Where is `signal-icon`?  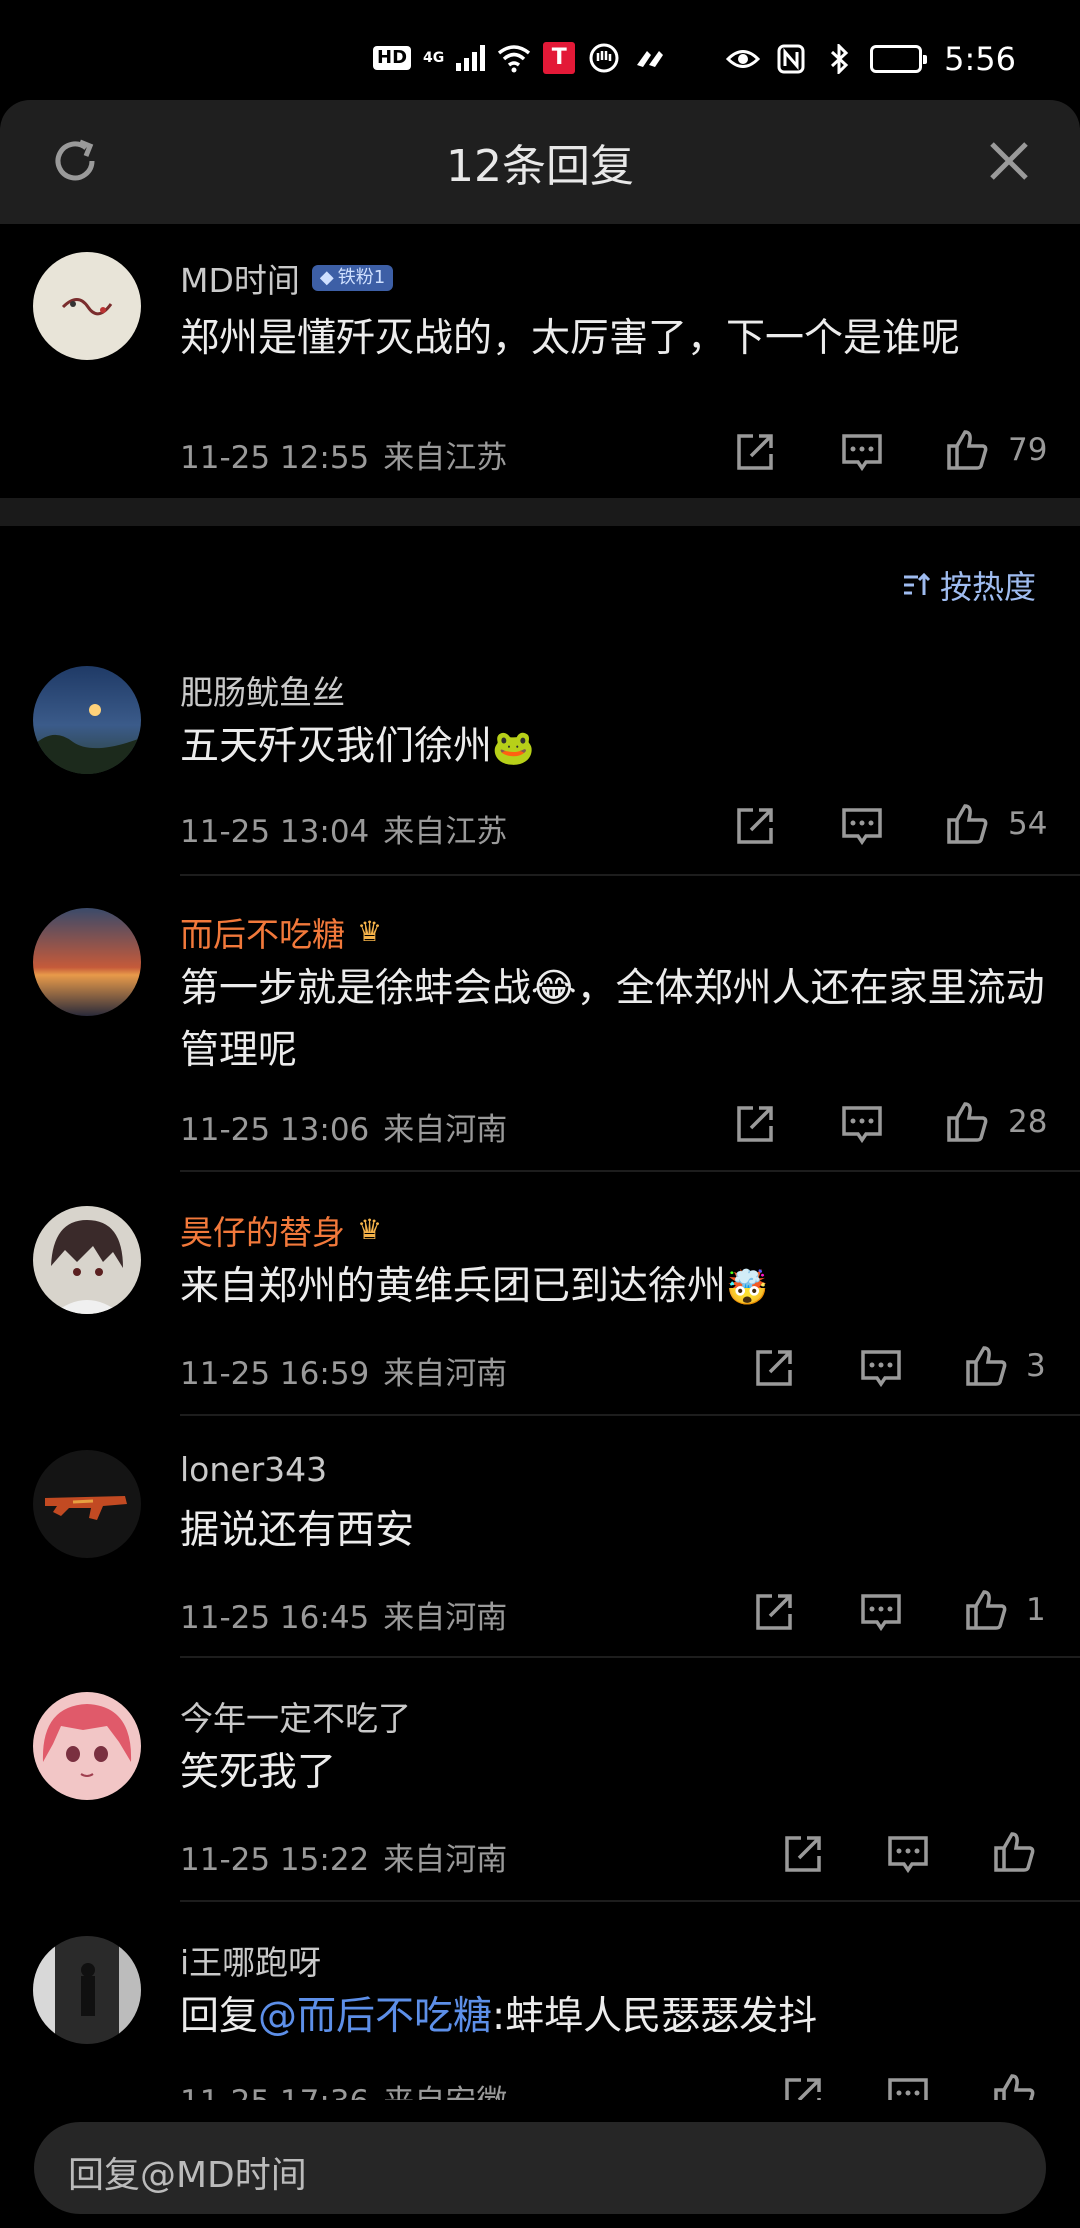
signal-icon is located at coordinates (471, 58).